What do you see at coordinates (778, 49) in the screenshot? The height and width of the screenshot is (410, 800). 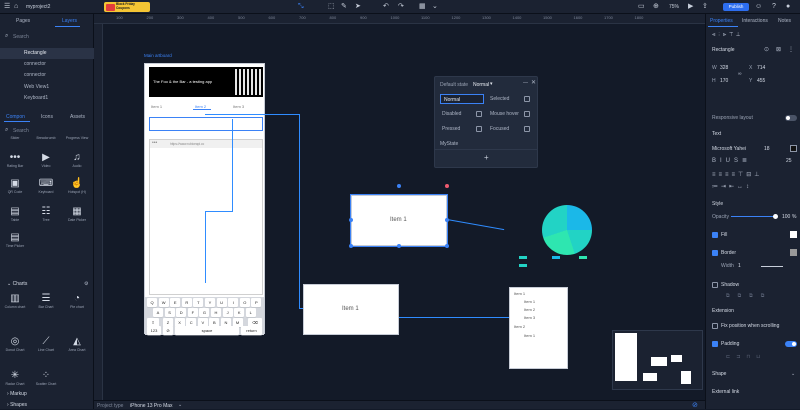 I see `lock-icon: ⊠` at bounding box center [778, 49].